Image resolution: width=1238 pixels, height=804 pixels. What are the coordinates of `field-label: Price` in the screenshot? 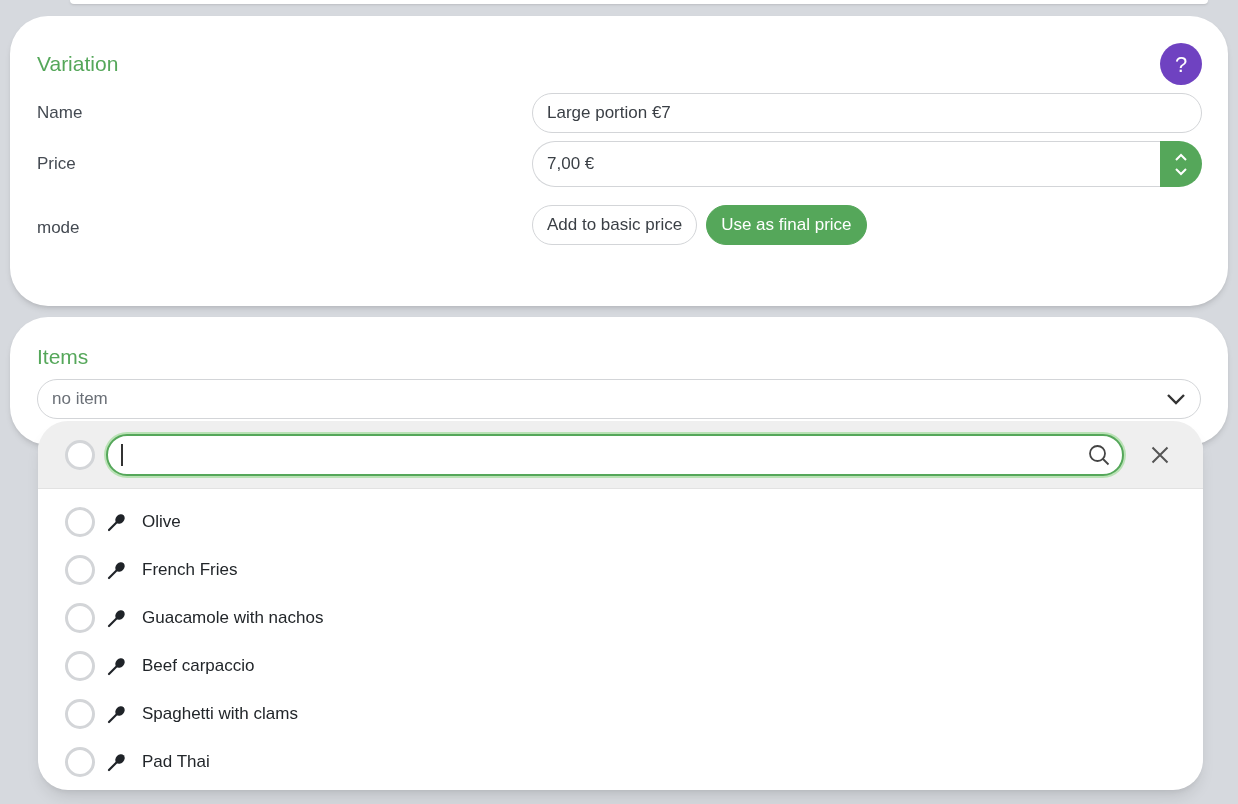 It's located at (57, 164).